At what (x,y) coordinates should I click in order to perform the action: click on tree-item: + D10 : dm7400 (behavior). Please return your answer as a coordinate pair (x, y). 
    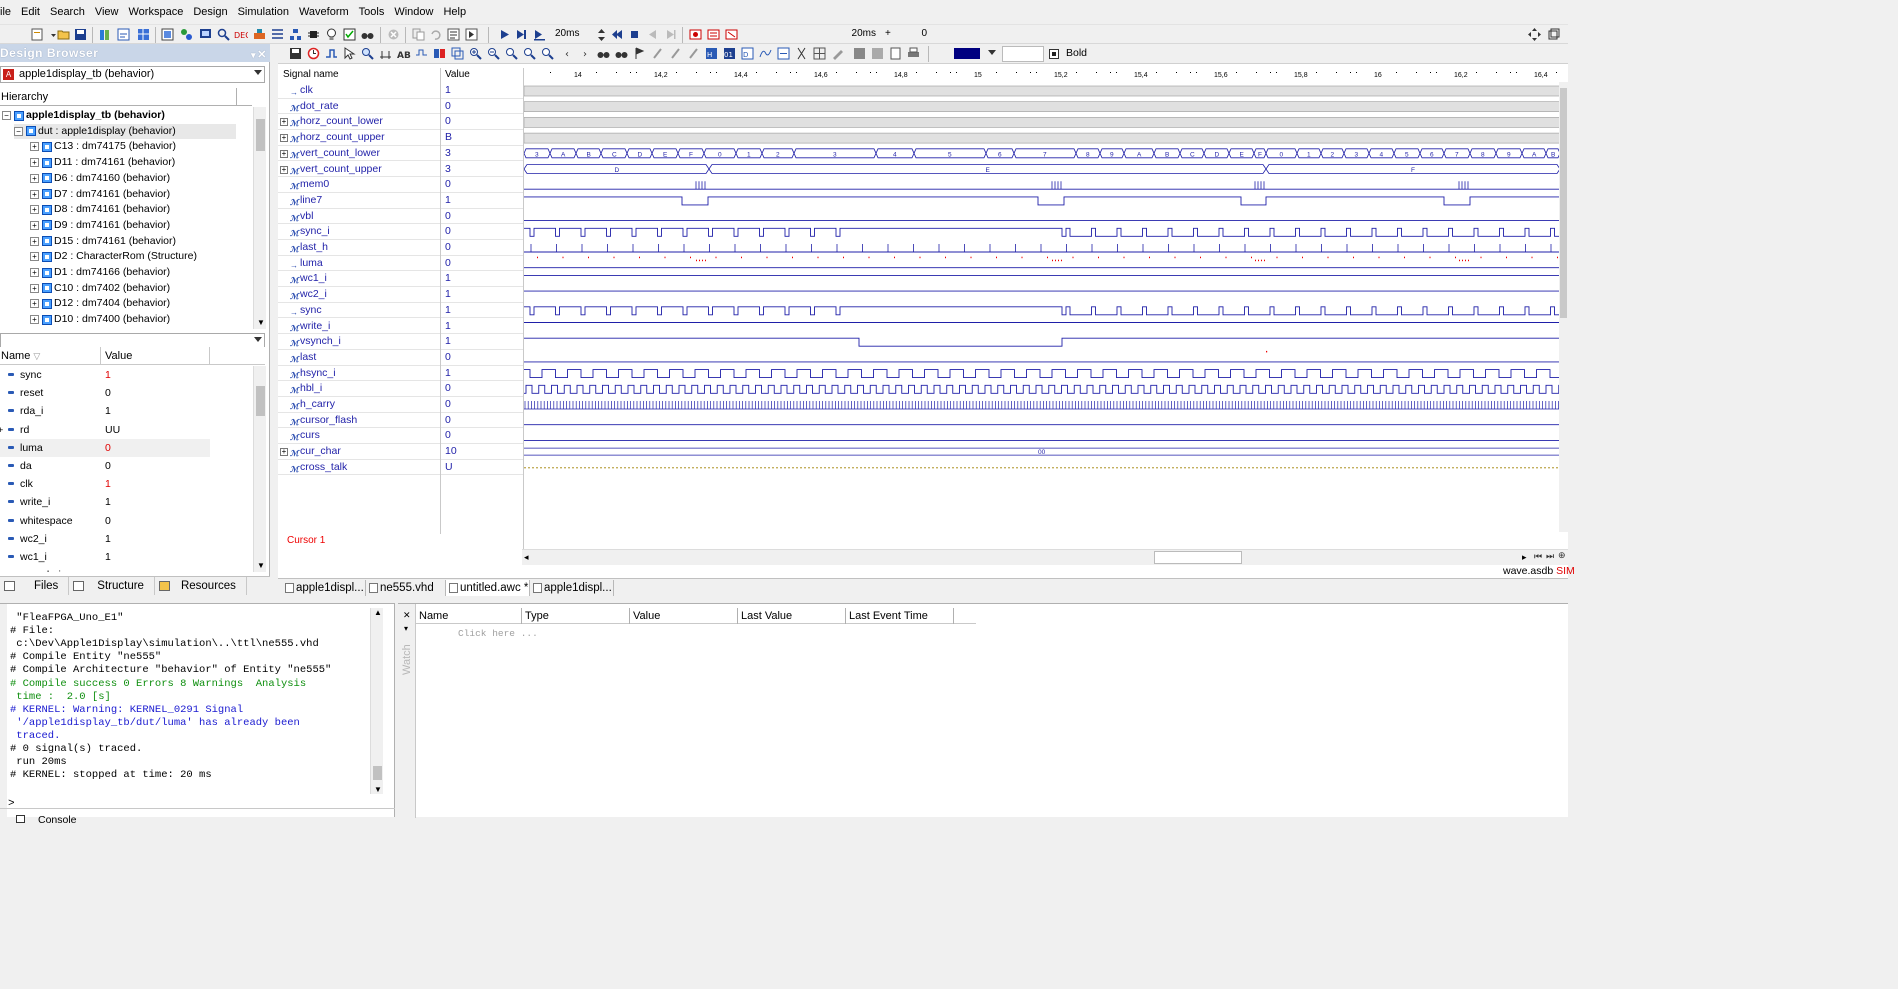
    Looking at the image, I should click on (100, 319).